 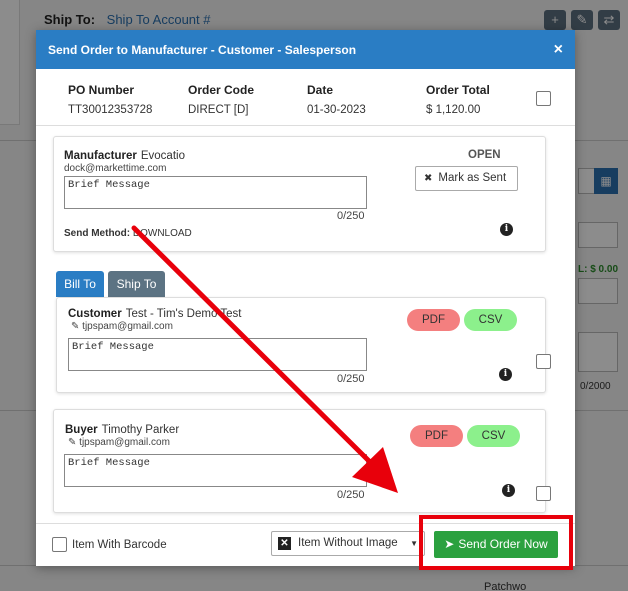 I want to click on item-without-image-select: ✕ Item Without Image ▼, so click(x=348, y=543).